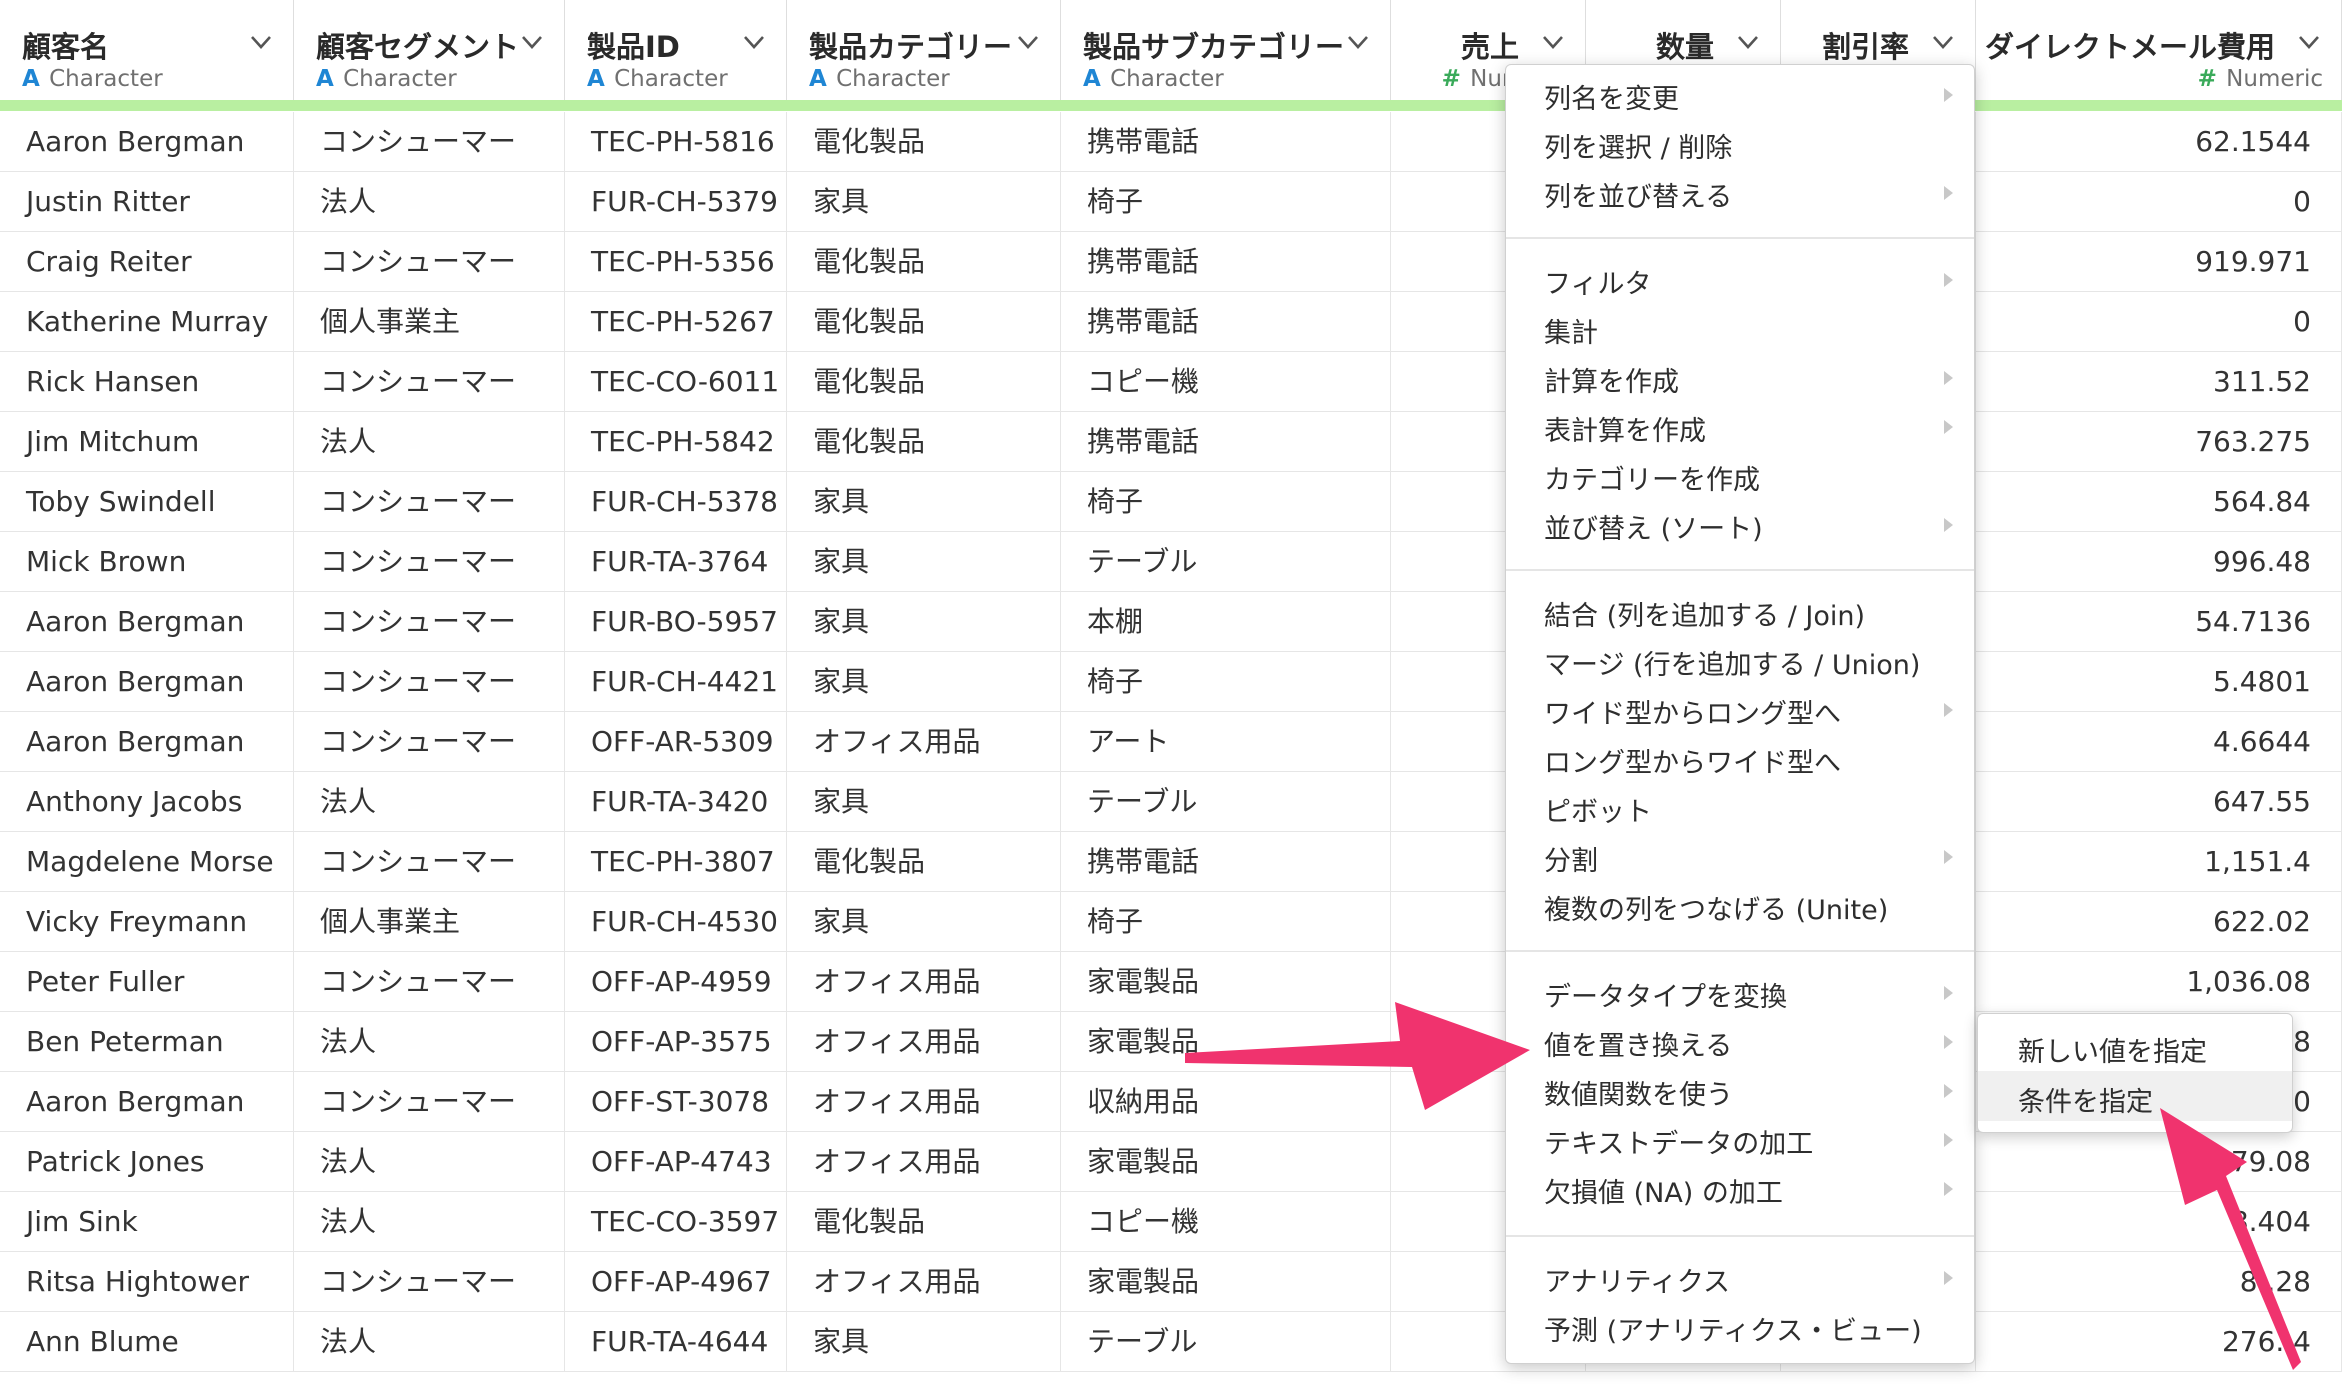  What do you see at coordinates (1740, 856) in the screenshot?
I see `menu-item-14: 分割` at bounding box center [1740, 856].